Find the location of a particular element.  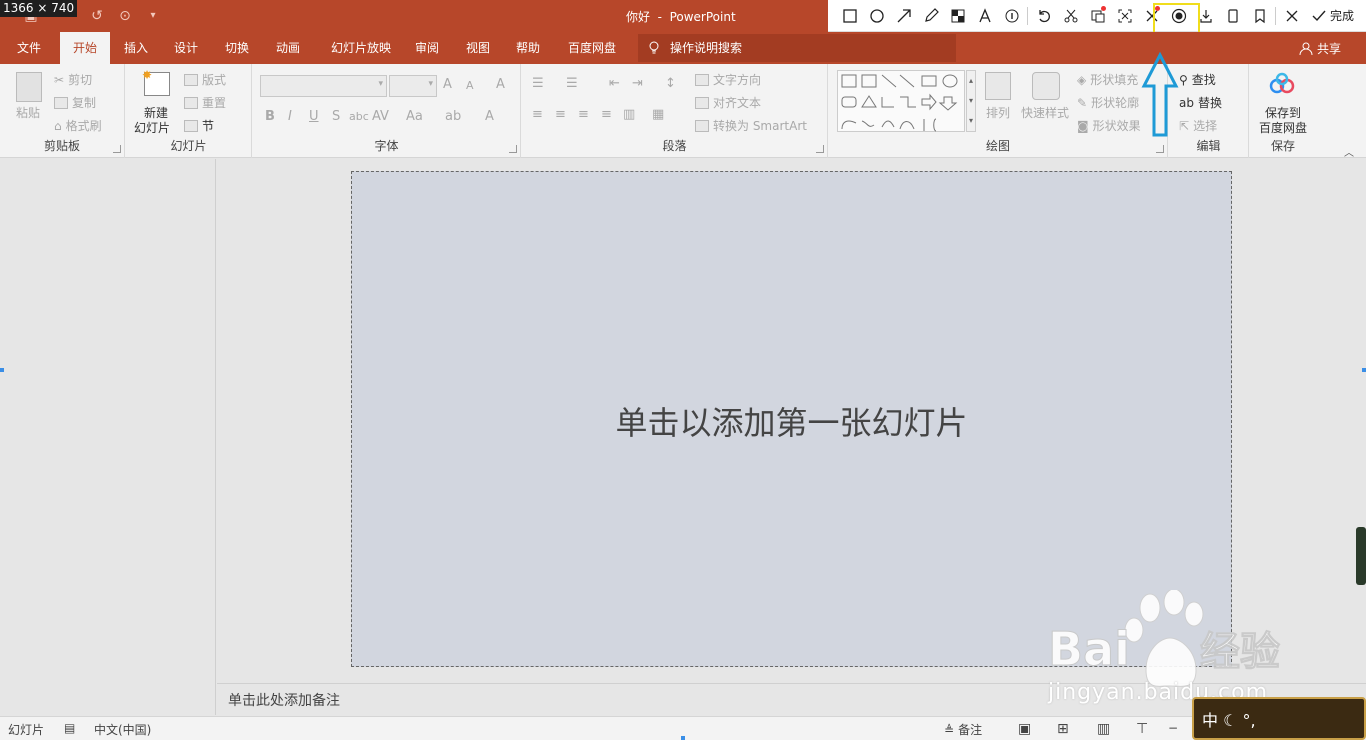

section-button: 节 is located at coordinates (199, 125).